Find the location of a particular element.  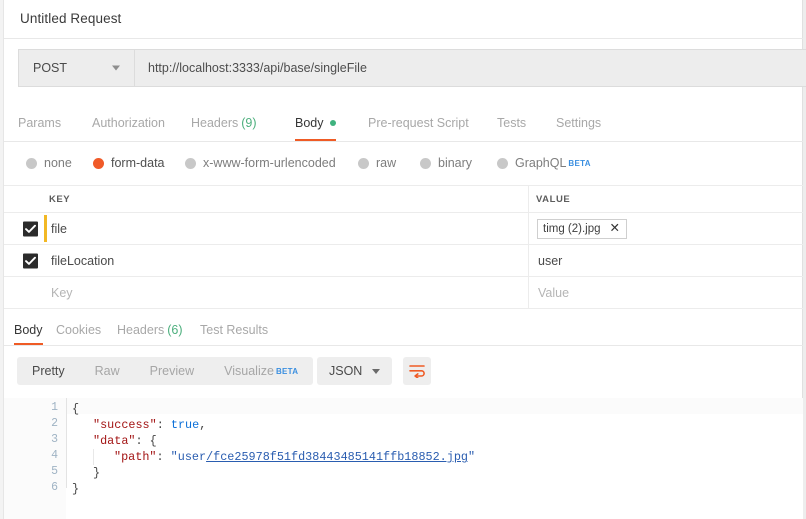

tab-count: (9) is located at coordinates (249, 122).